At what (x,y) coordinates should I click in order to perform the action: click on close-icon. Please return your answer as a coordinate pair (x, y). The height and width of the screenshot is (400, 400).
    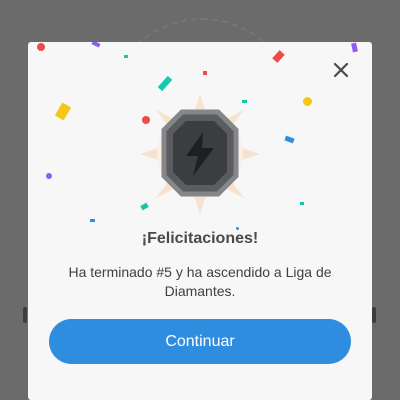
    Looking at the image, I should click on (341, 70).